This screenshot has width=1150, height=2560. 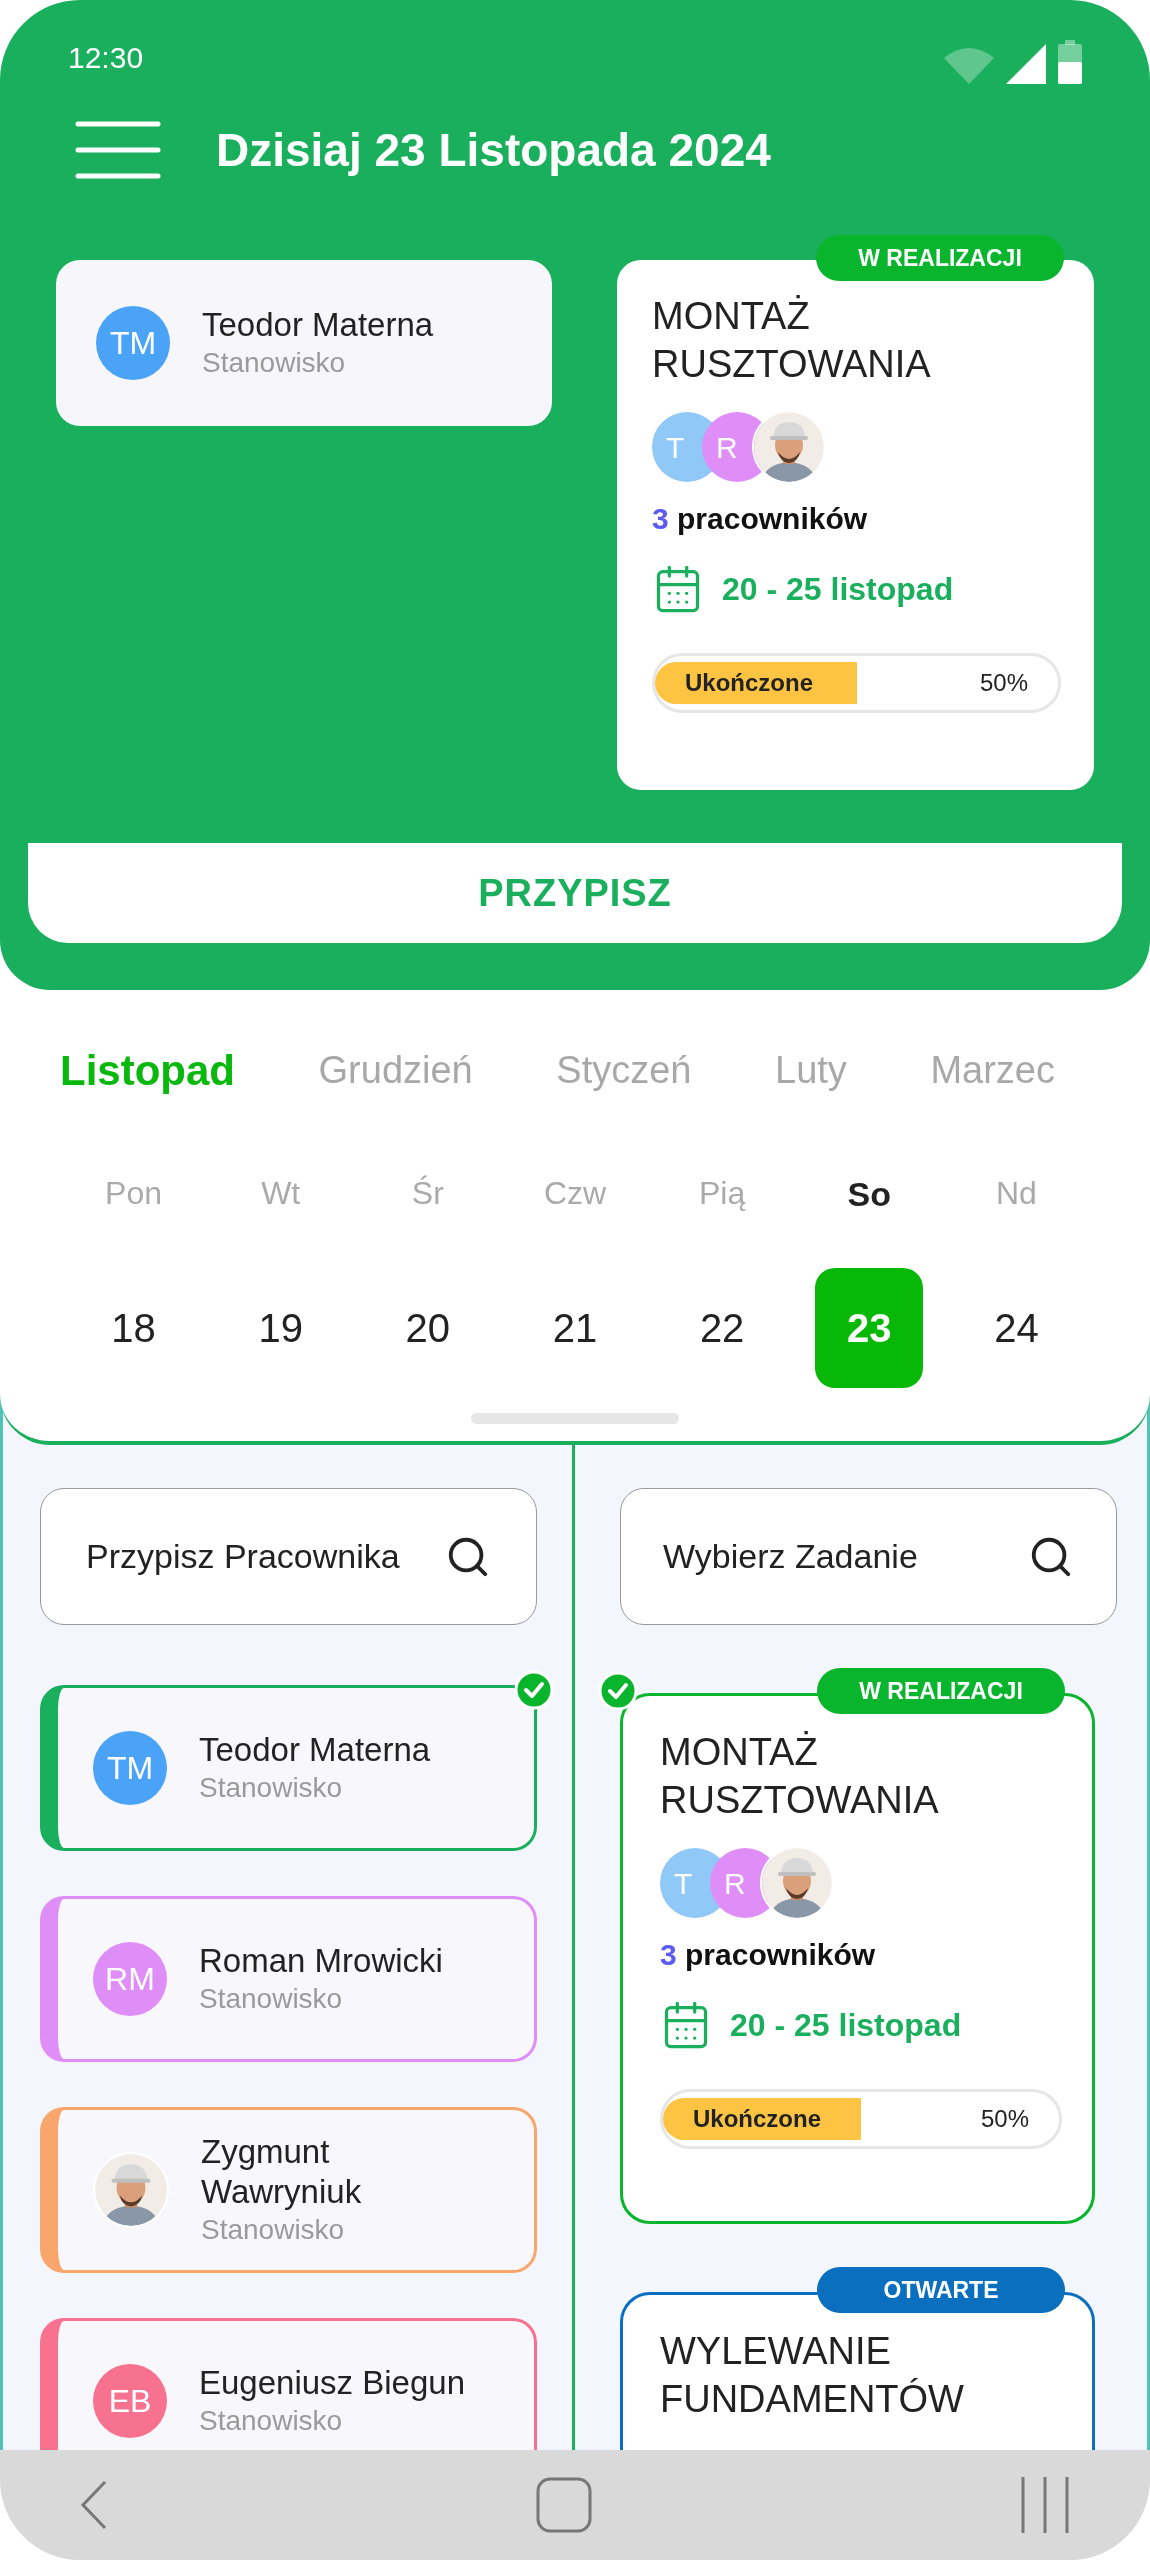 I want to click on weekday-label: Nd, so click(x=1016, y=1193).